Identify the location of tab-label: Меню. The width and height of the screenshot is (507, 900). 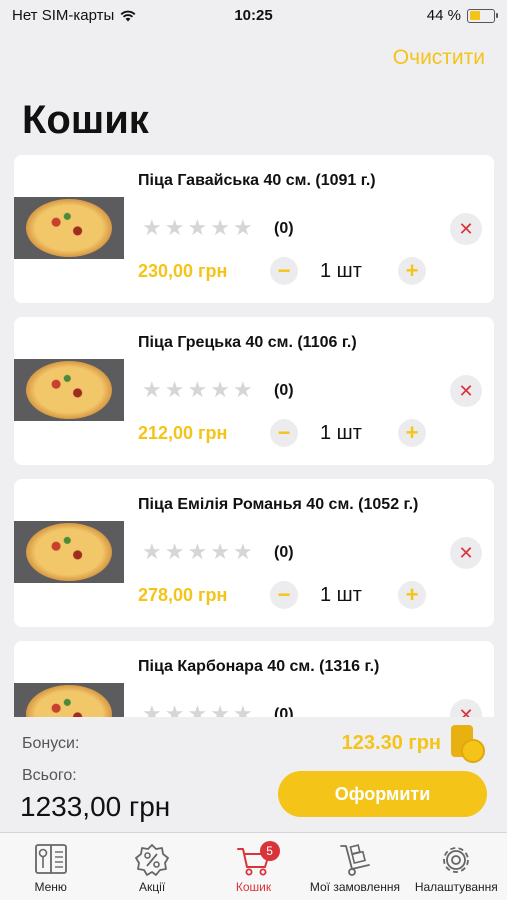
(50, 887).